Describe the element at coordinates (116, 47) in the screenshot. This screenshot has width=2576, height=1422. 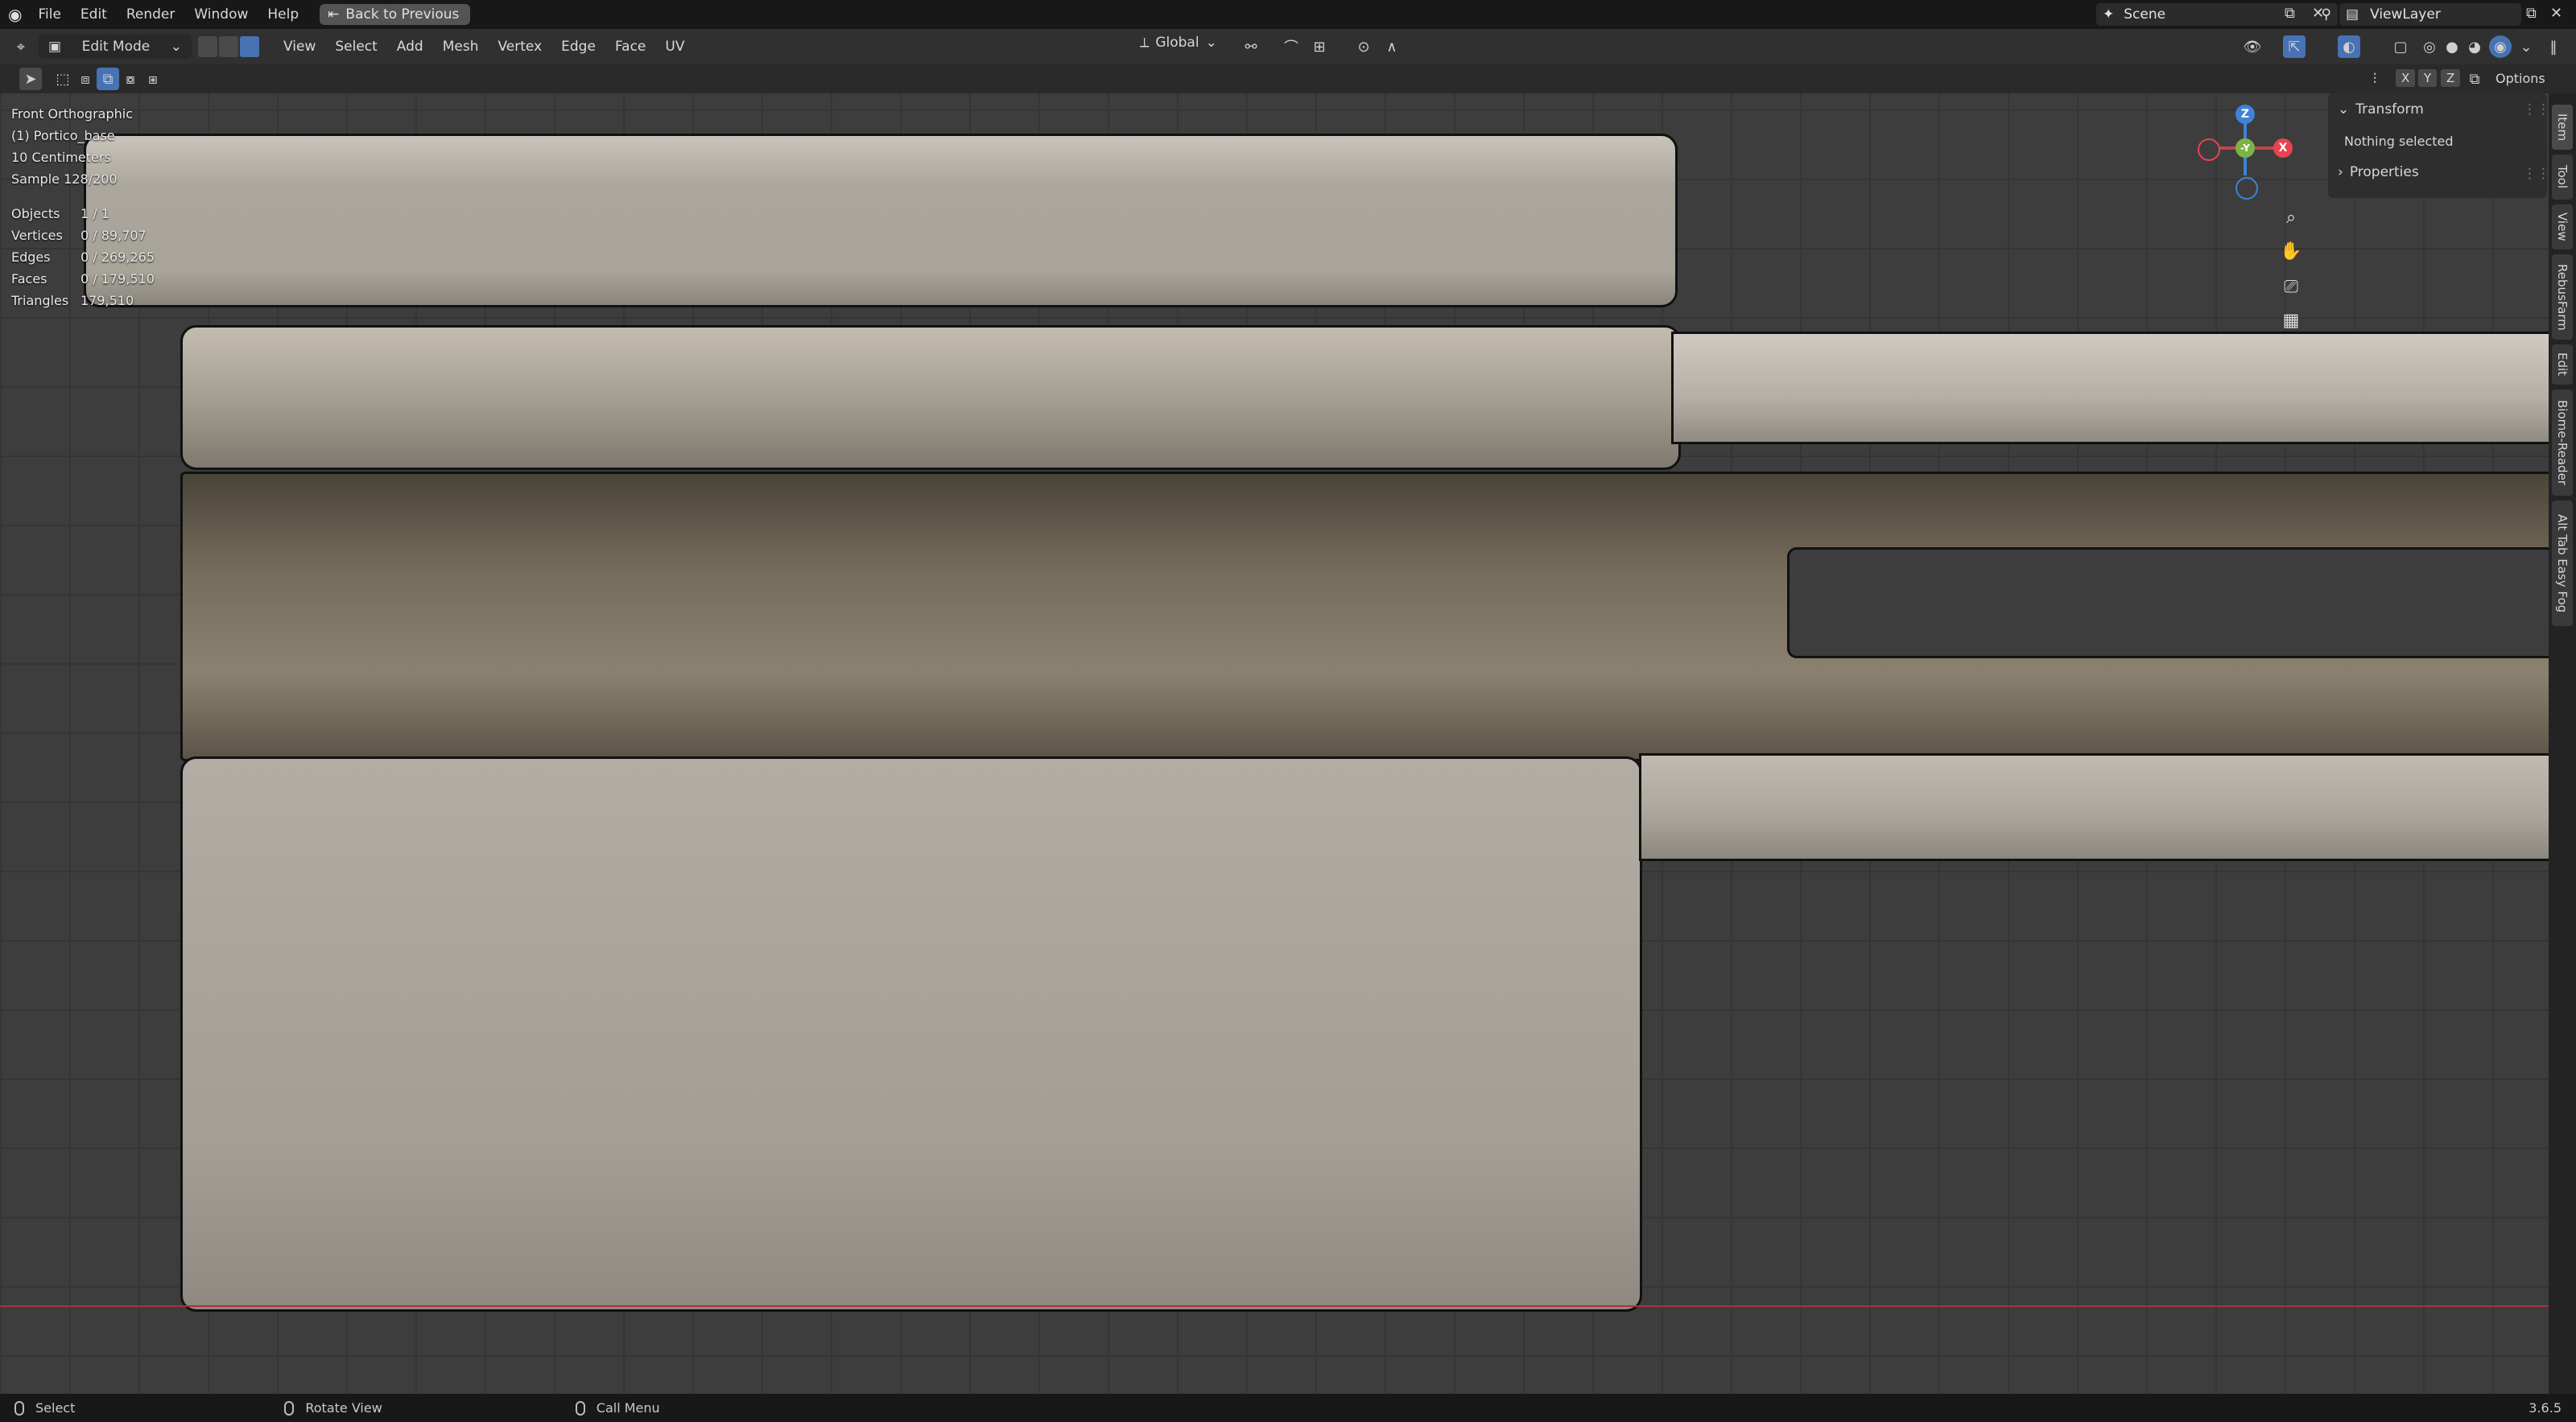
I see `mode-selector: ▣ Edit Mode ⌄` at that location.